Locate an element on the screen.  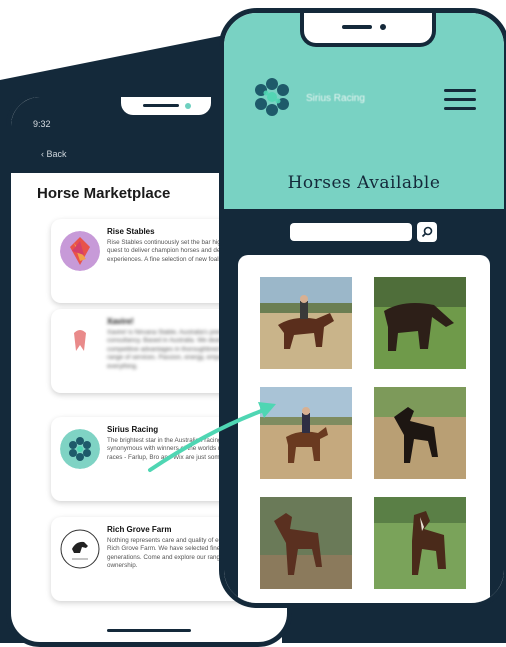
rise-stables-logo is located at coordinates (80, 251).